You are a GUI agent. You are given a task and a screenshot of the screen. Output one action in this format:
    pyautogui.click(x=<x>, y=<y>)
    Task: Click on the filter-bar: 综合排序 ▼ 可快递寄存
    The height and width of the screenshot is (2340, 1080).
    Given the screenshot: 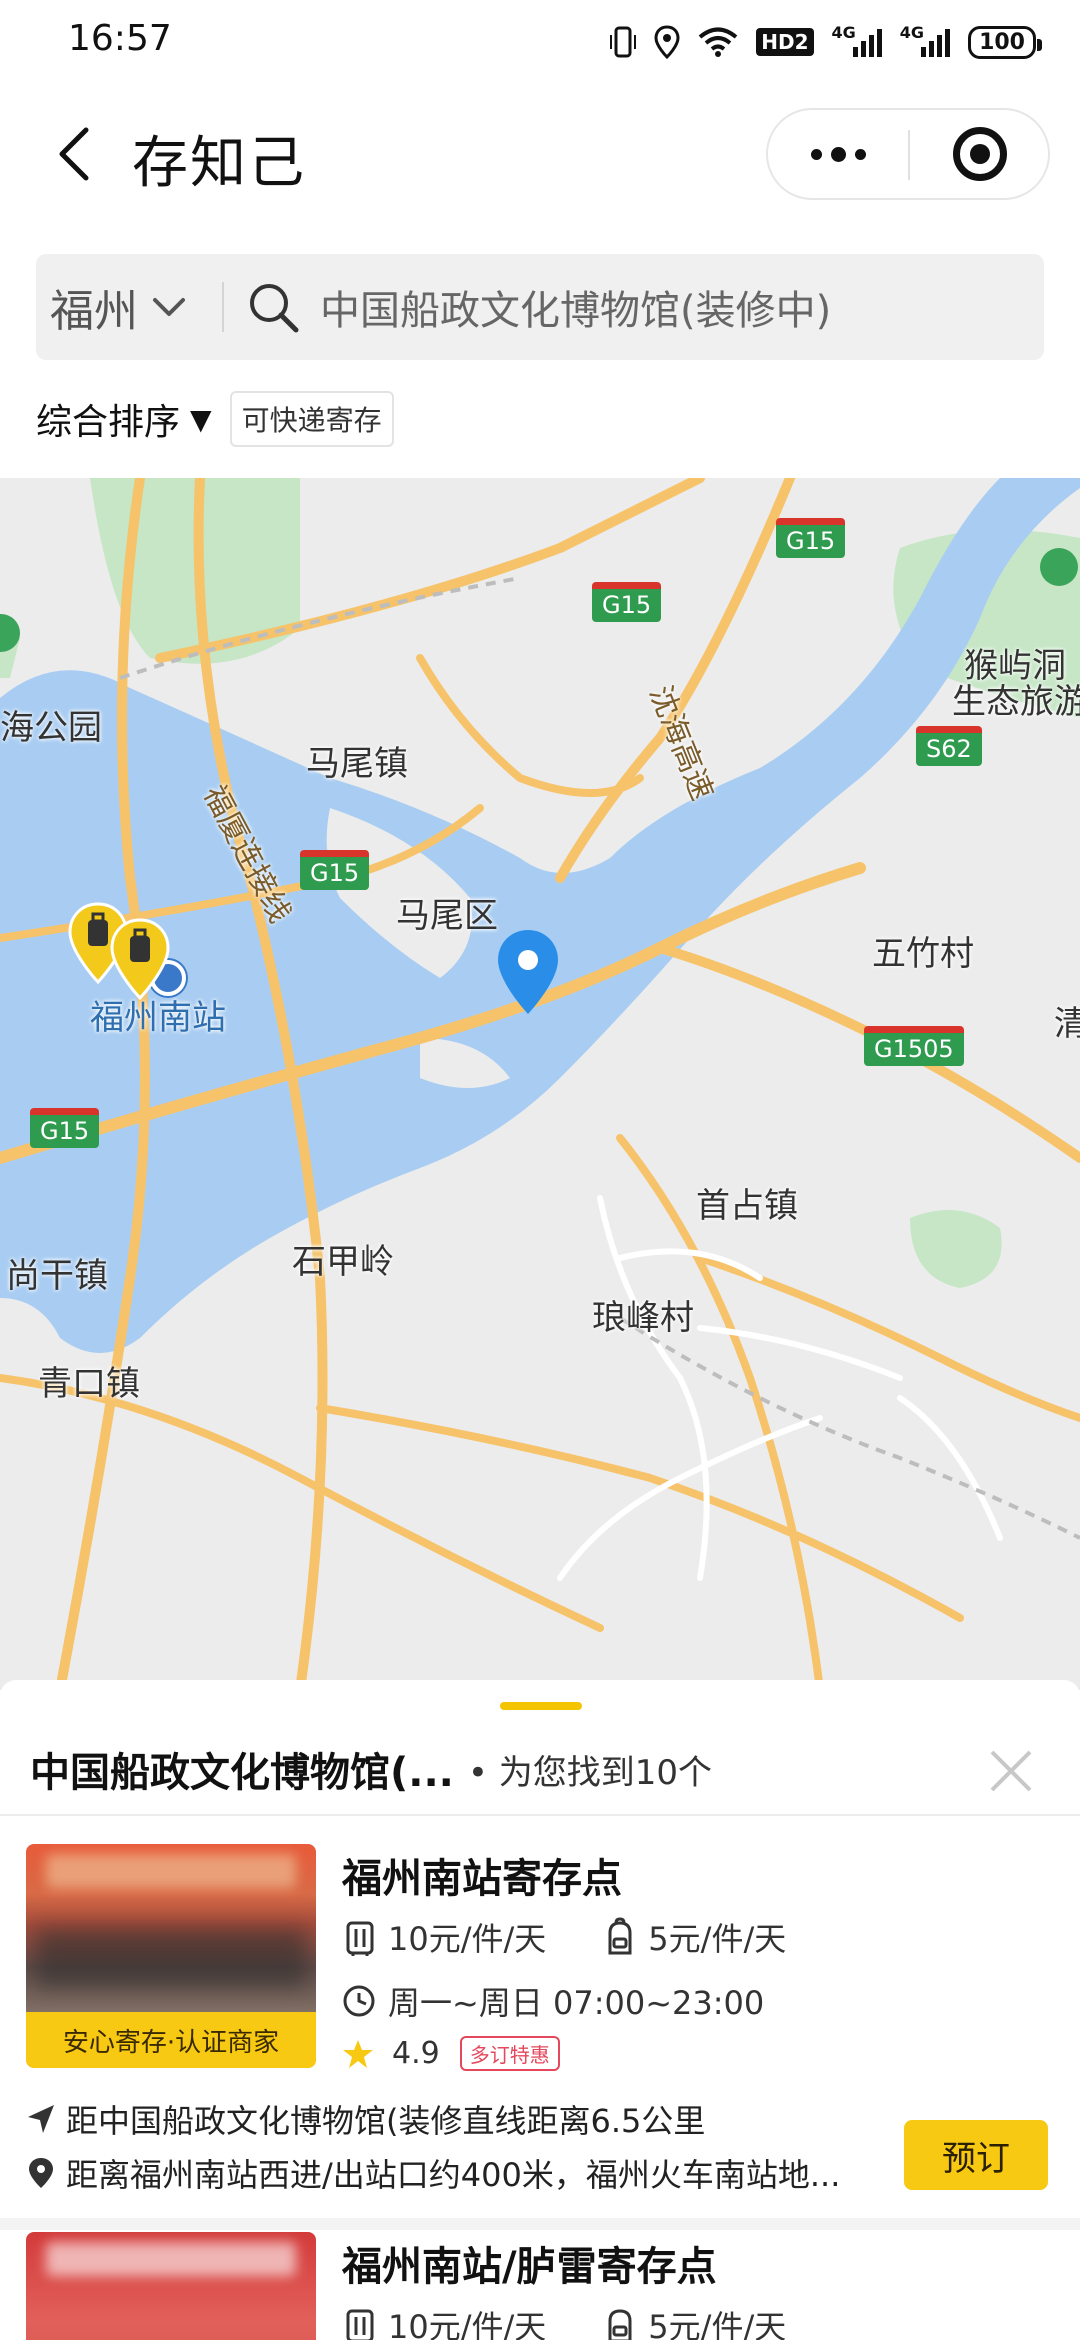 What is the action you would take?
    pyautogui.click(x=215, y=419)
    